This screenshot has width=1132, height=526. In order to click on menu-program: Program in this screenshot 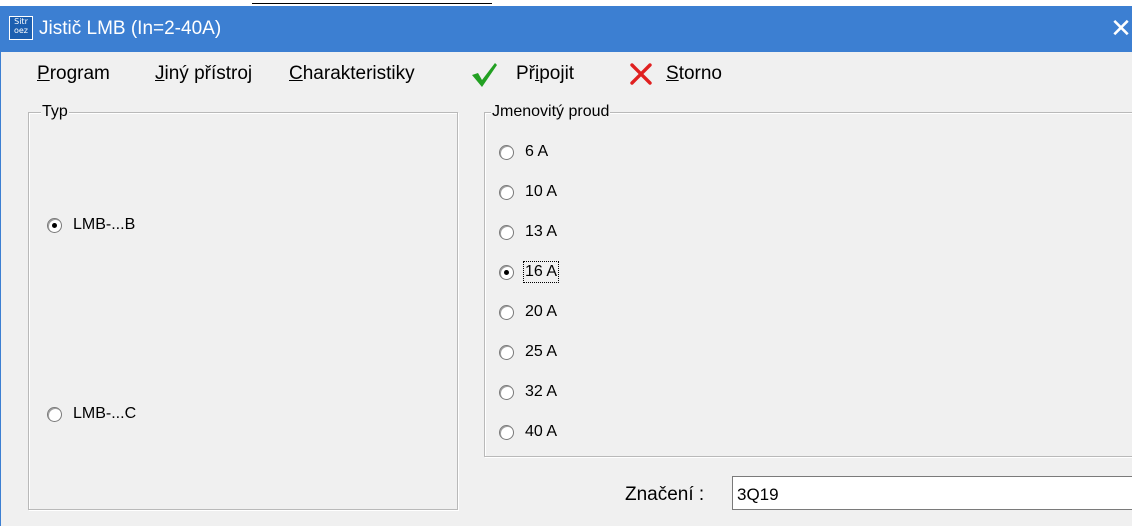, I will do `click(73, 74)`.